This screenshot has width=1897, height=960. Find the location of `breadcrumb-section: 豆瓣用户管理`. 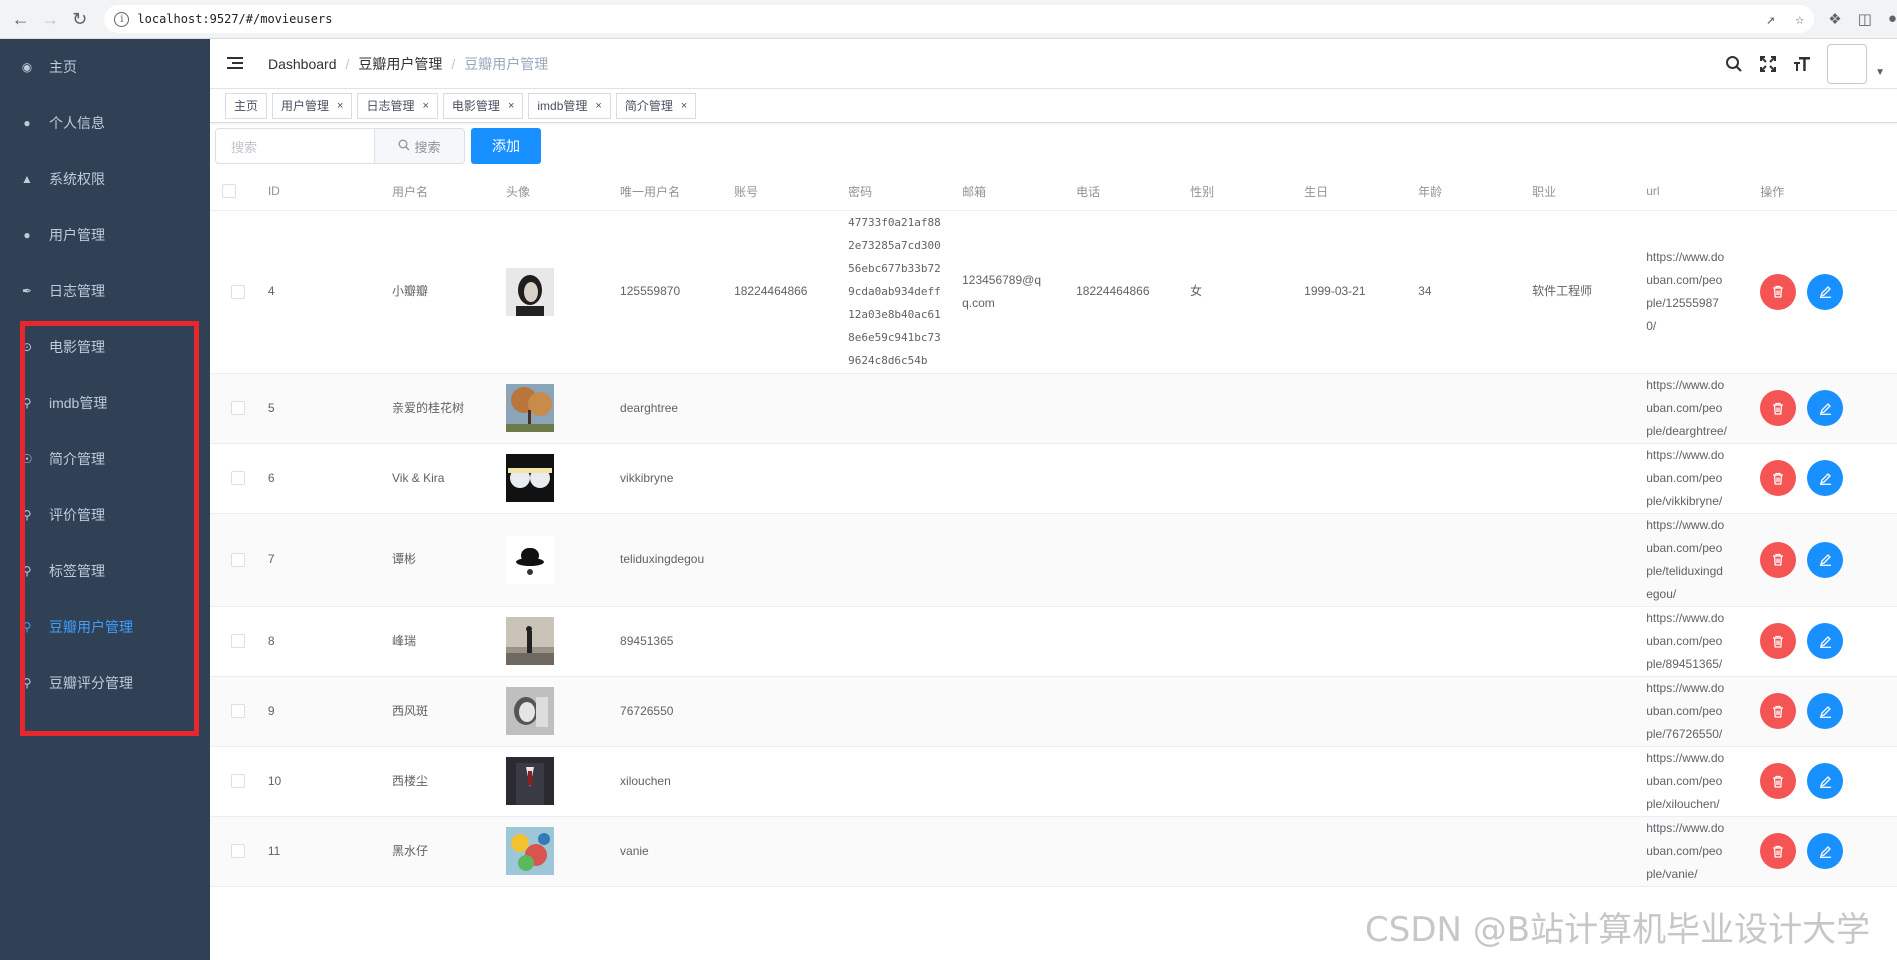

breadcrumb-section: 豆瓣用户管理 is located at coordinates (400, 64).